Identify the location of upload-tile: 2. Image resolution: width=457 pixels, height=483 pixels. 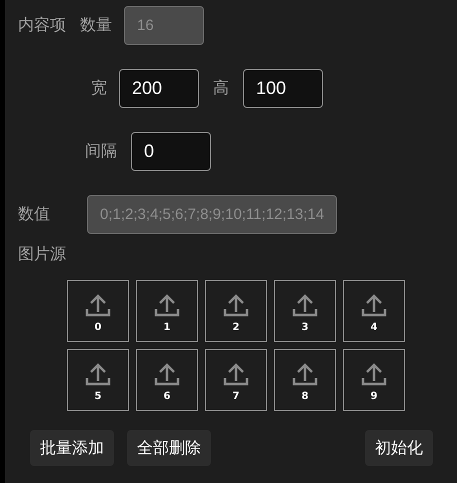
(236, 311).